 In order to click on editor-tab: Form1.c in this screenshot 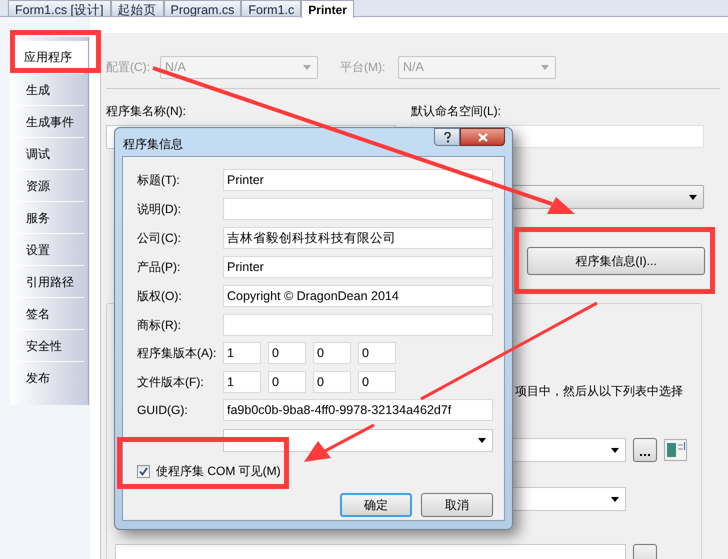, I will do `click(271, 8)`.